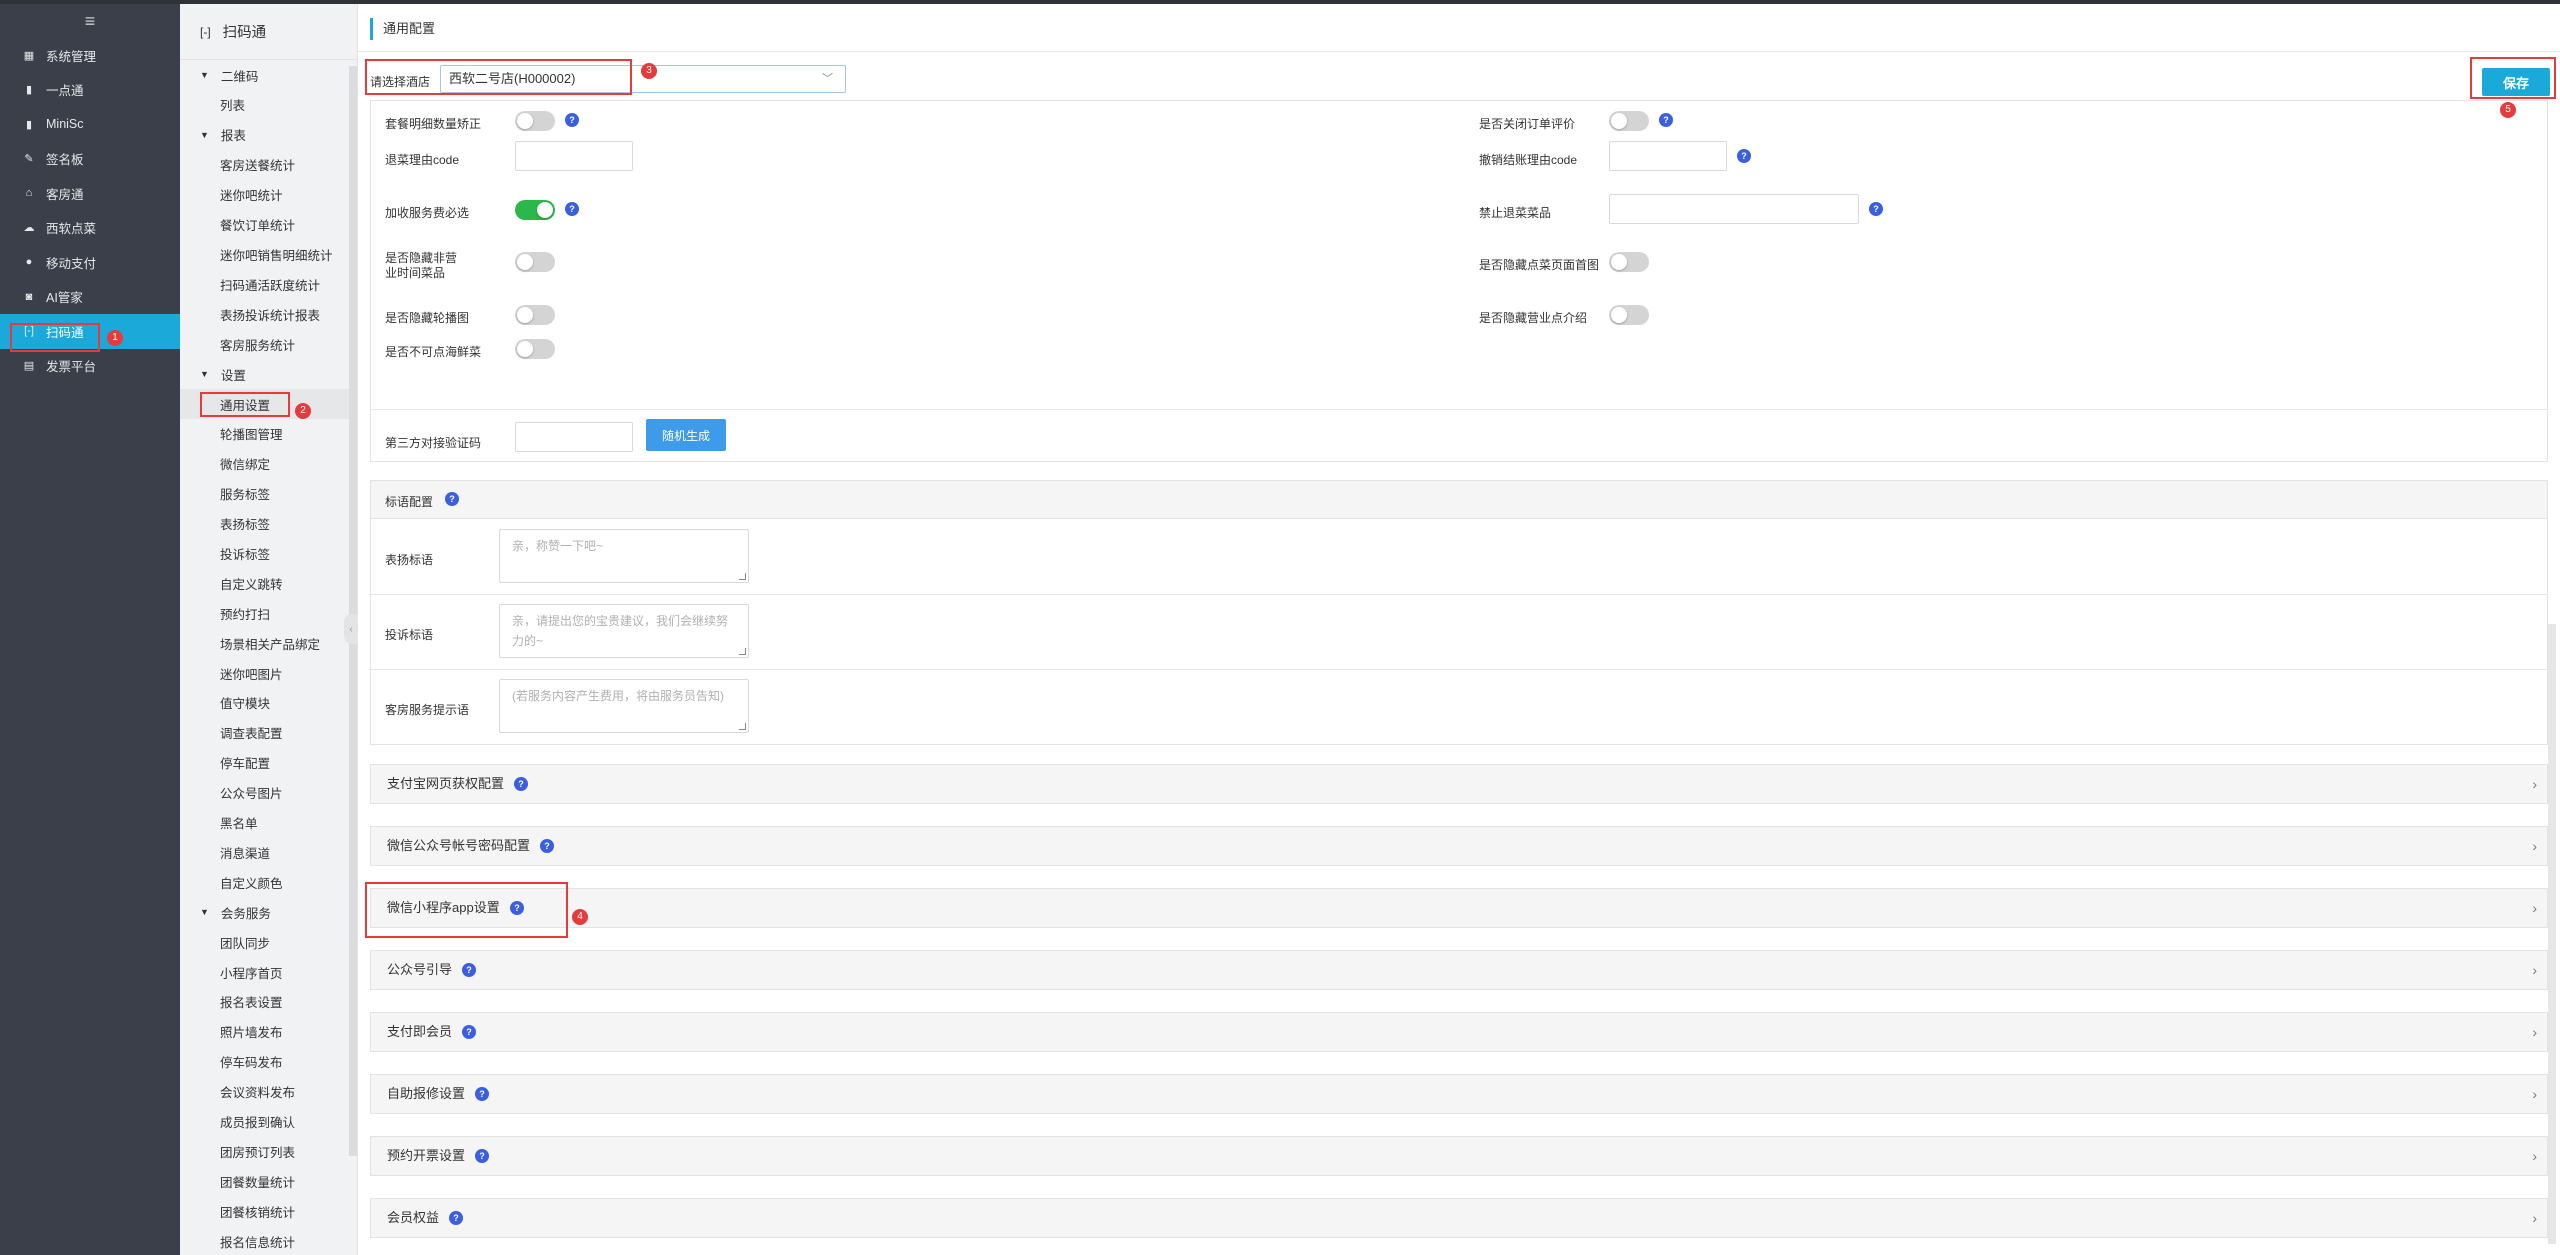 The height and width of the screenshot is (1255, 2560). I want to click on nav-subitem: 表扬标签, so click(268, 524).